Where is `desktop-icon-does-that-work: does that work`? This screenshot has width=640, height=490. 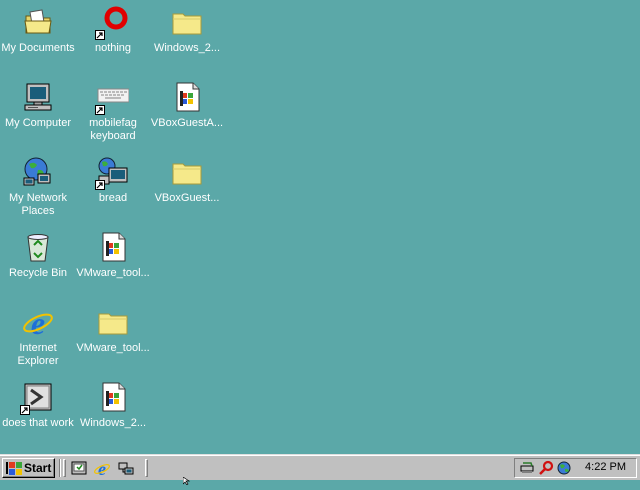
desktop-icon-does-that-work: does that work is located at coordinates (38, 403).